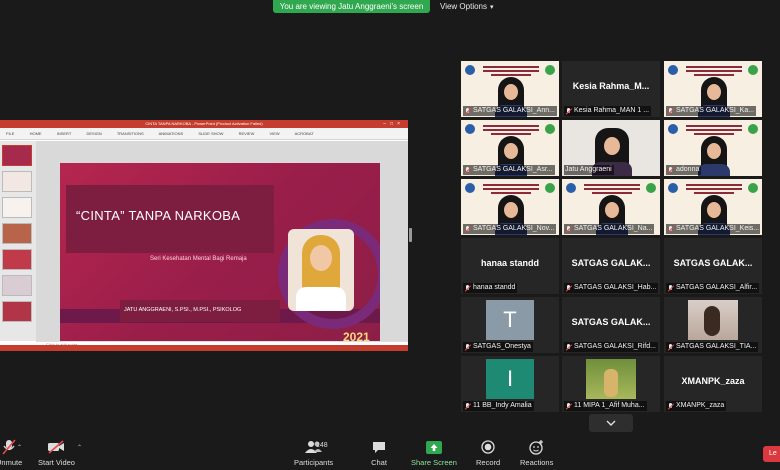 Image resolution: width=780 pixels, height=470 pixels. Describe the element at coordinates (490, 288) in the screenshot. I see `participant-name-label: hanaa standd` at that location.